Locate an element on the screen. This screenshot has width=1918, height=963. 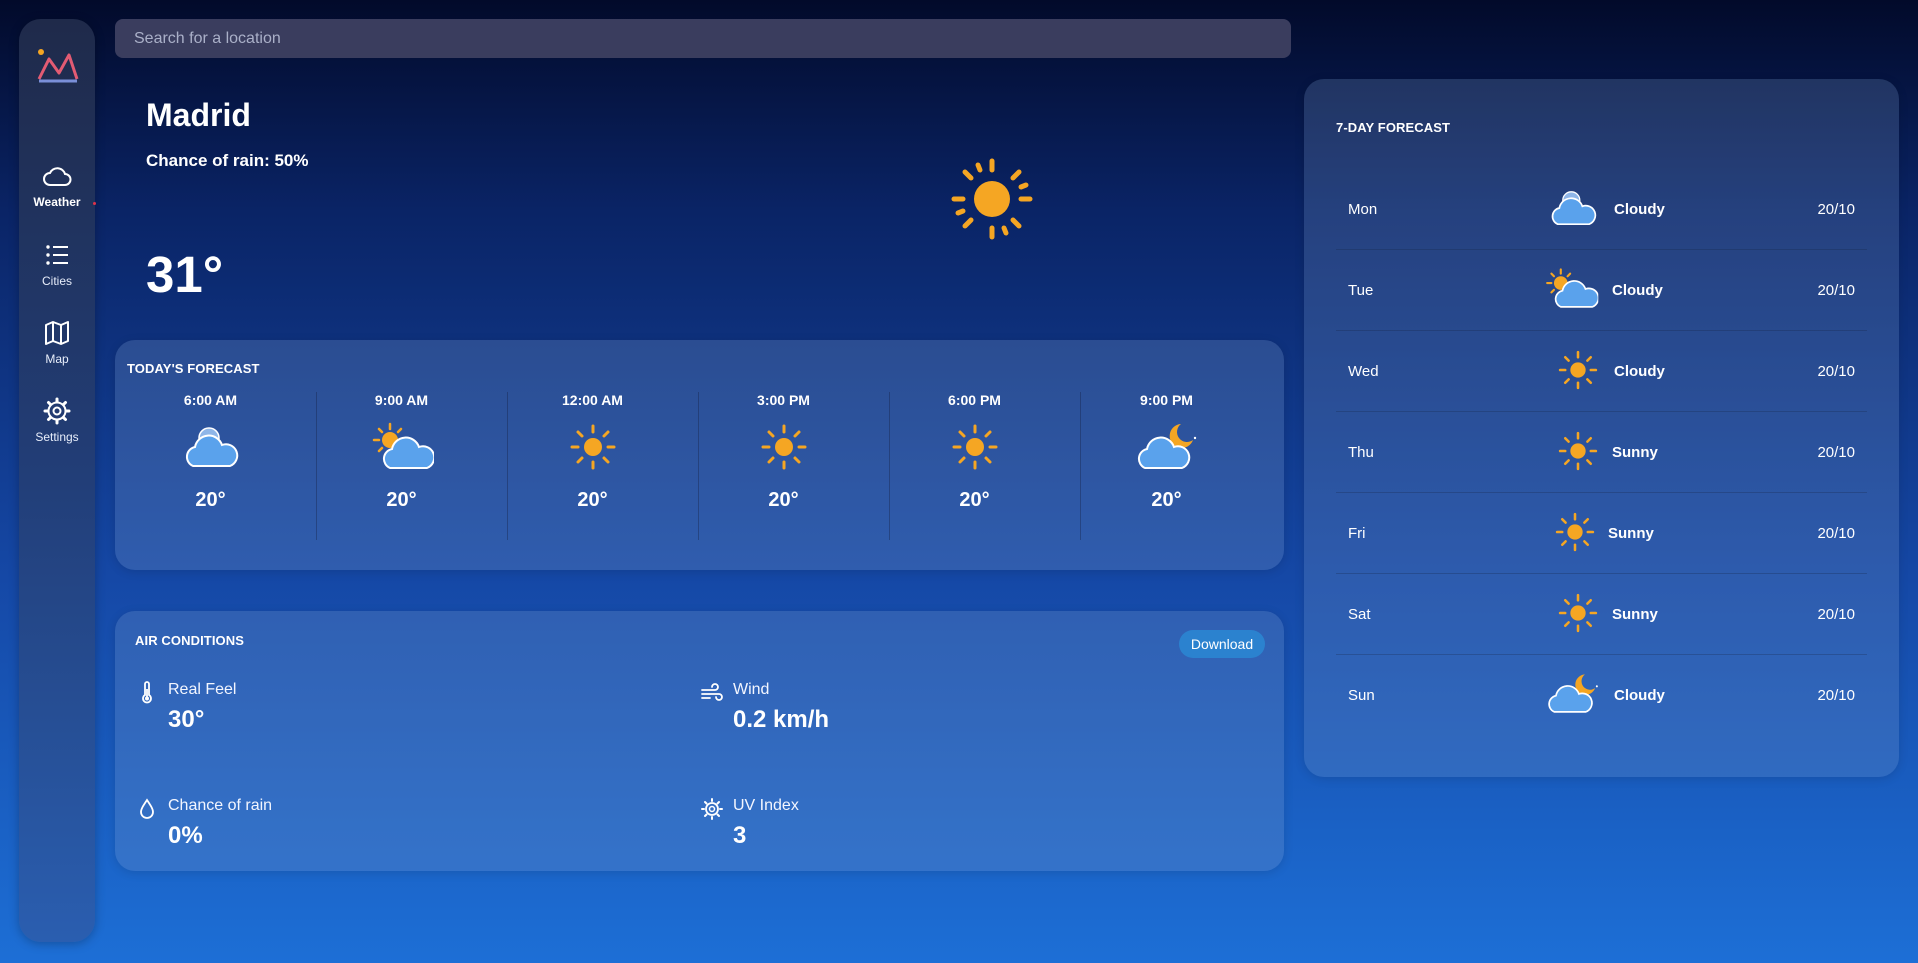
section-title: TODAY'S FORECAST is located at coordinates (193, 368).